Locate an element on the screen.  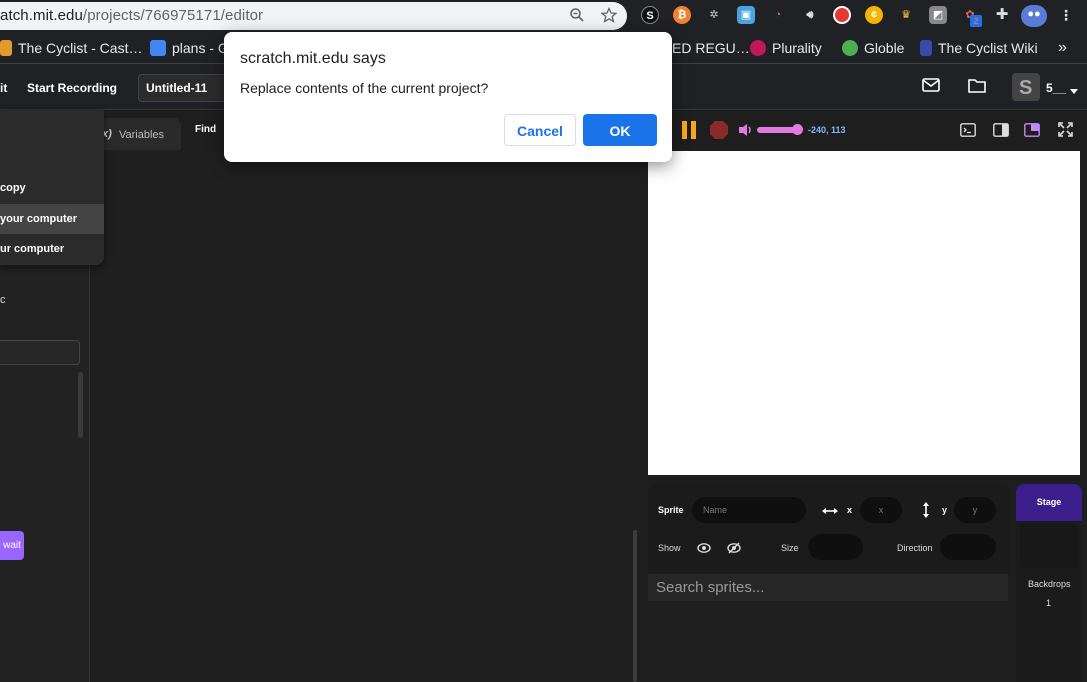
url-text: atch.mit.edu/projects/766975171/editor is located at coordinates (131, 15).